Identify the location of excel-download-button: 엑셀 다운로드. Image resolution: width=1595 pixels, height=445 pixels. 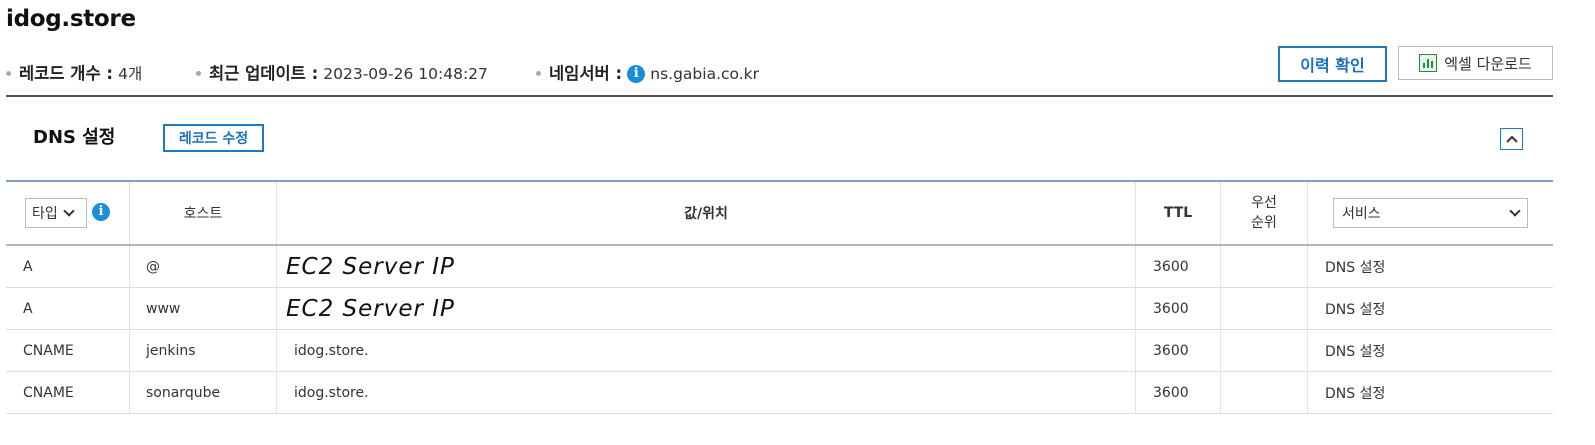
(1475, 63).